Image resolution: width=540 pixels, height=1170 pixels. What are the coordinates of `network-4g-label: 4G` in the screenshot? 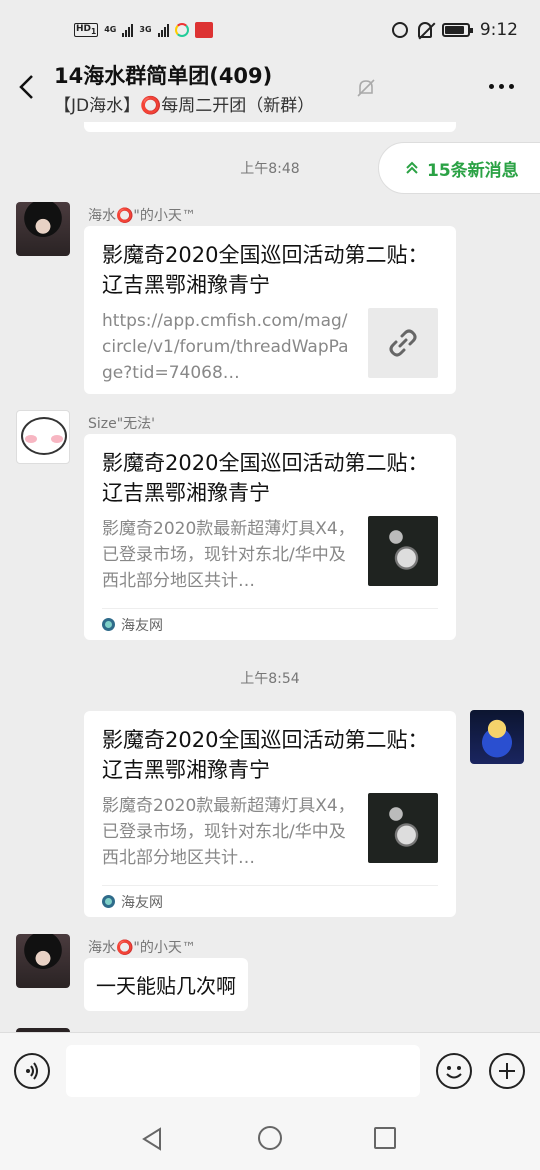 It's located at (110, 29).